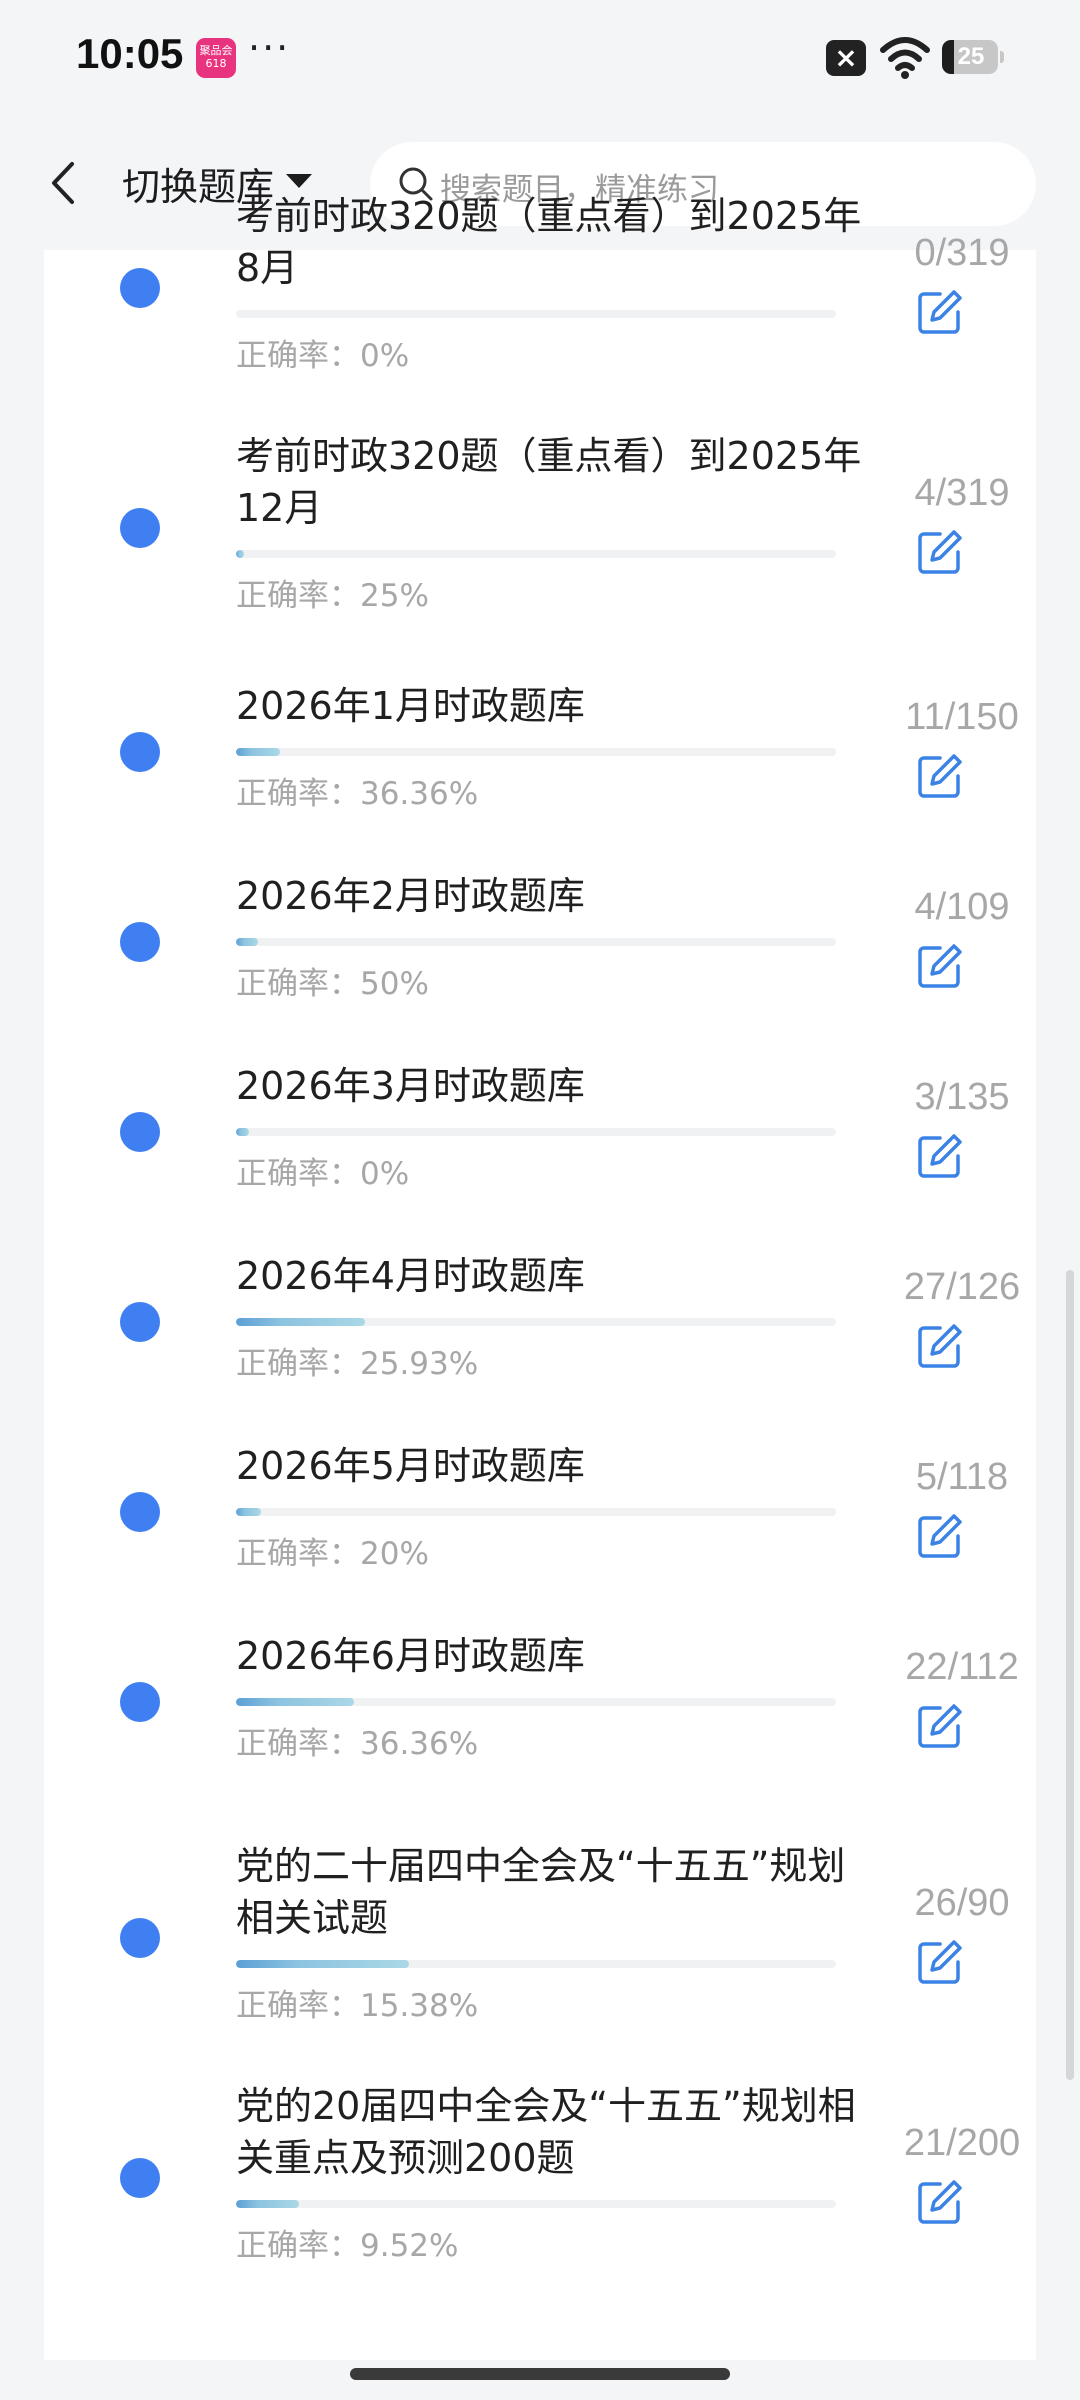 The height and width of the screenshot is (2400, 1080). Describe the element at coordinates (962, 493) in the screenshot. I see `progress-count: 4/319` at that location.